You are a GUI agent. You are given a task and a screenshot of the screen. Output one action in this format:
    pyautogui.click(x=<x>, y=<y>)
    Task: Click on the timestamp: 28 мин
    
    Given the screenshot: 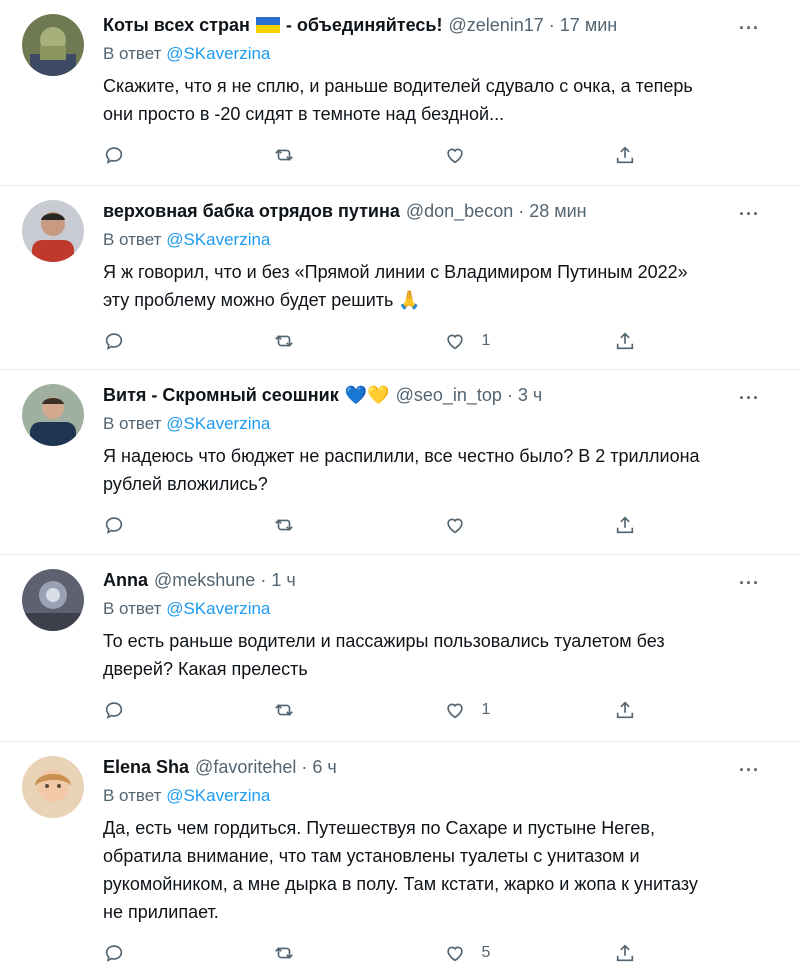 What is the action you would take?
    pyautogui.click(x=557, y=211)
    